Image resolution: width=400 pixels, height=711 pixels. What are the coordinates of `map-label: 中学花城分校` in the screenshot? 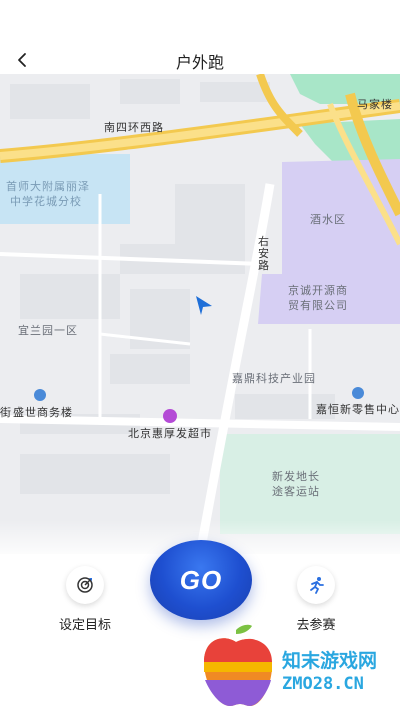 It's located at (46, 201).